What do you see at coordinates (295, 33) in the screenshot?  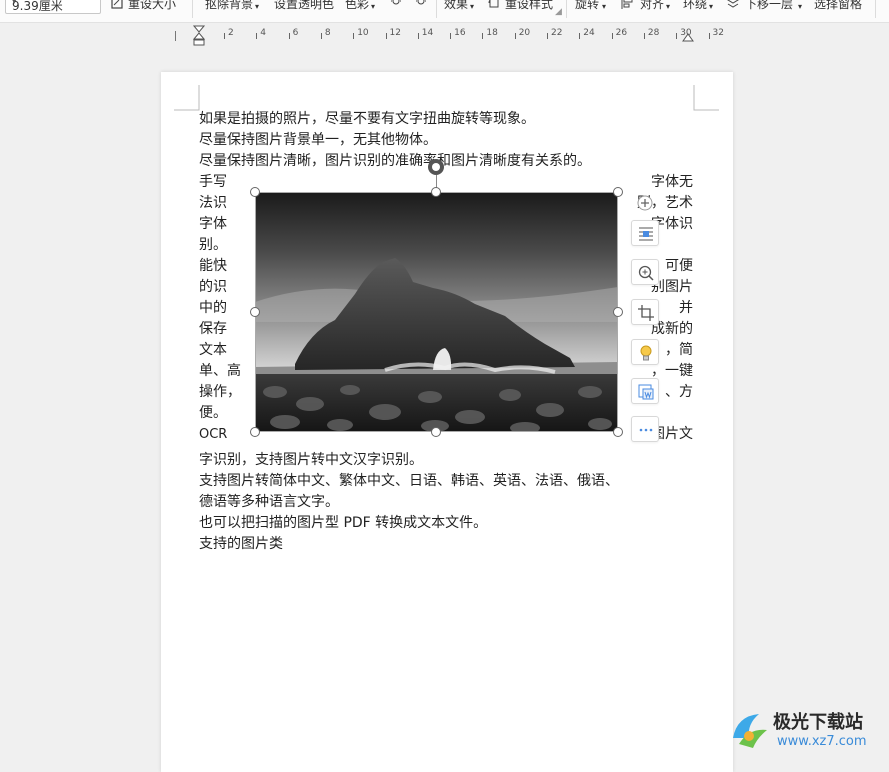 I see `ruler-label: 6` at bounding box center [295, 33].